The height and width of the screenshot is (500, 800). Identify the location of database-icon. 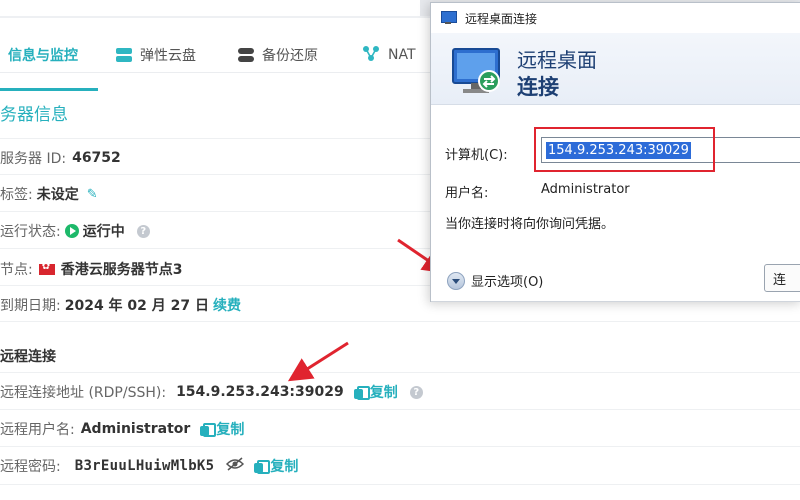
(246, 55).